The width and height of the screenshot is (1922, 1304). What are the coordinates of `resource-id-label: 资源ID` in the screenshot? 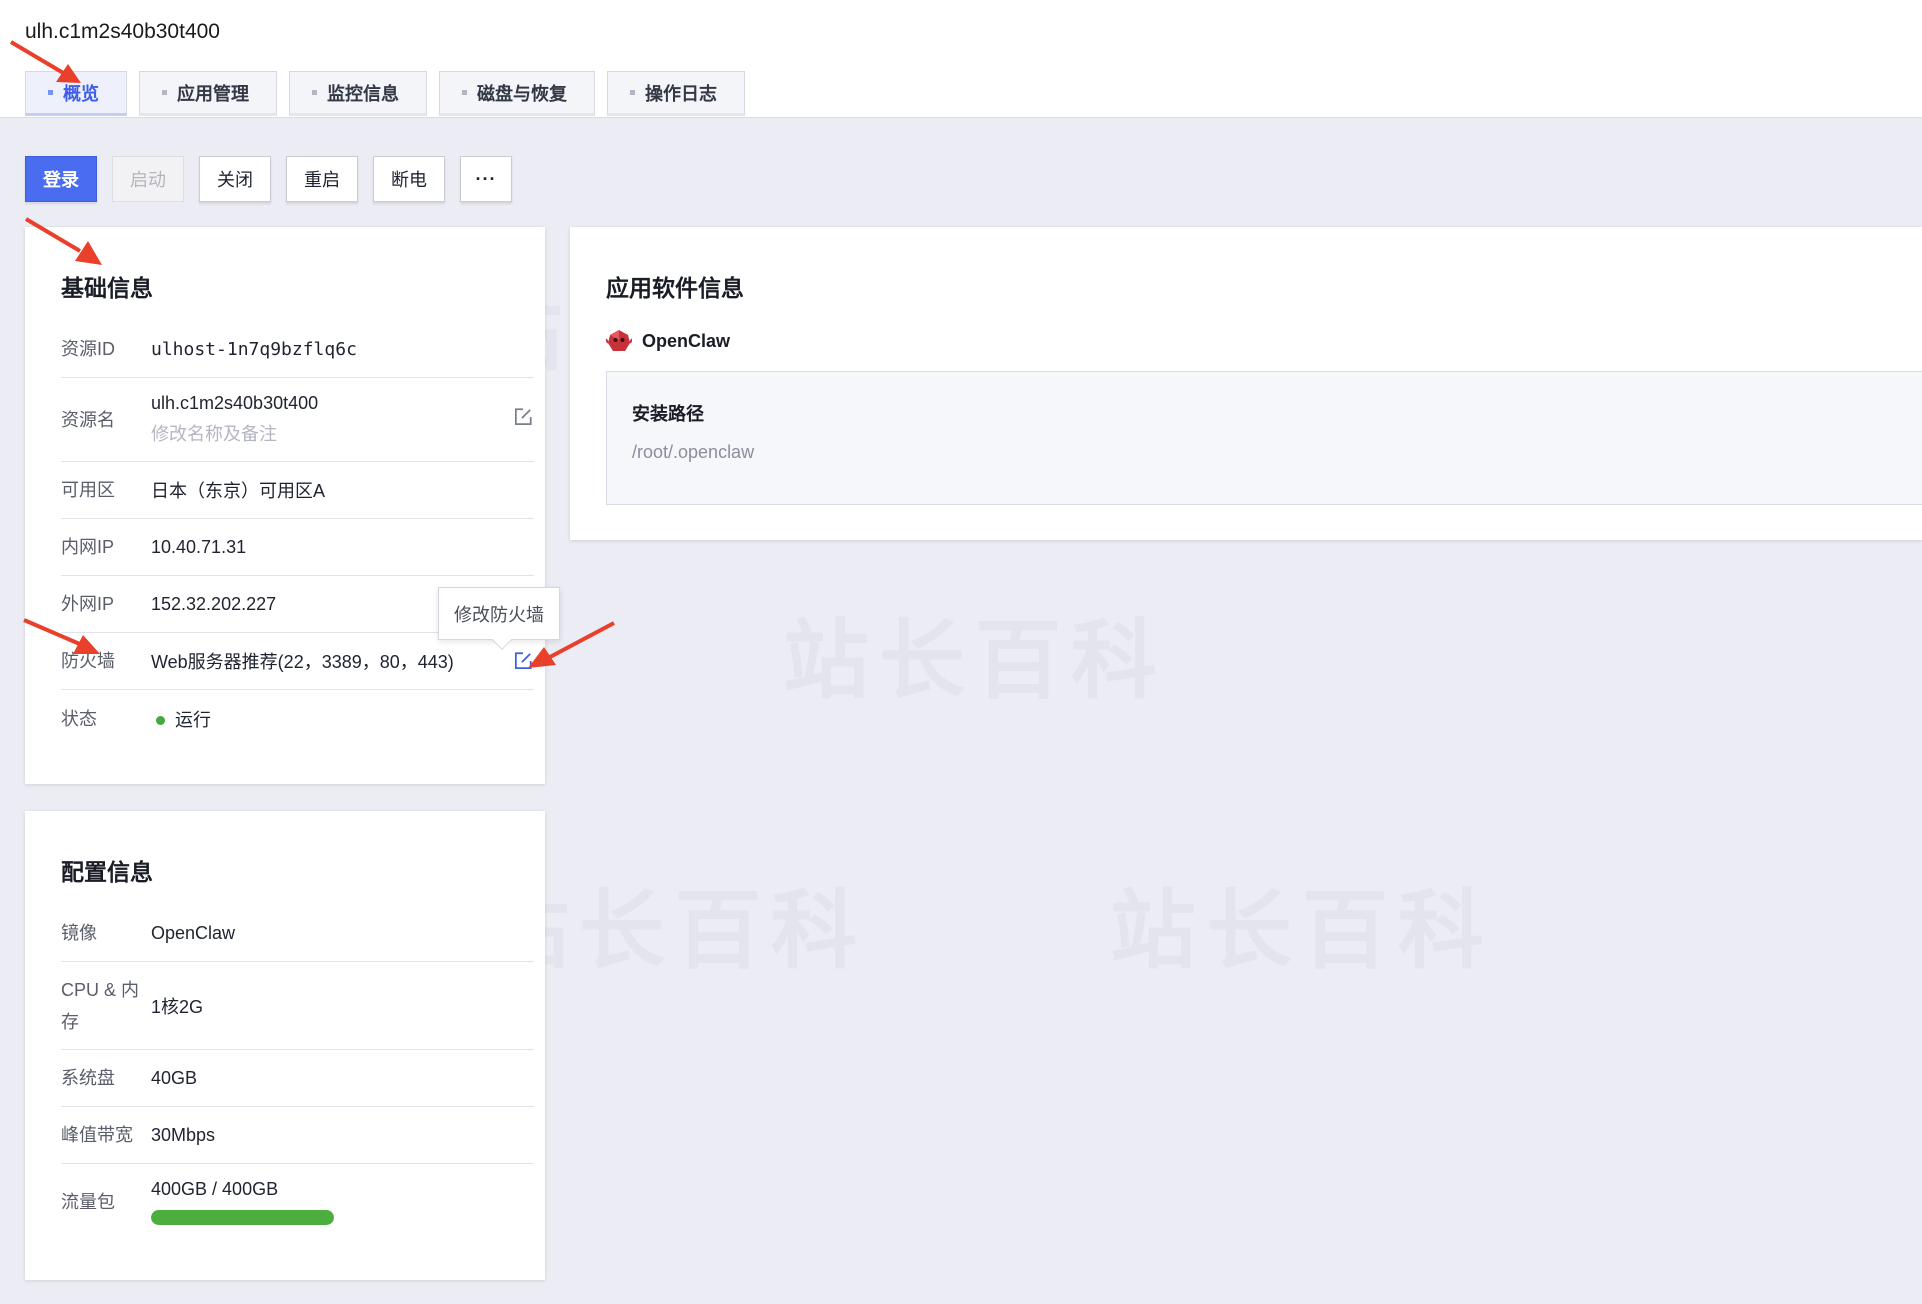 It's located at (88, 349).